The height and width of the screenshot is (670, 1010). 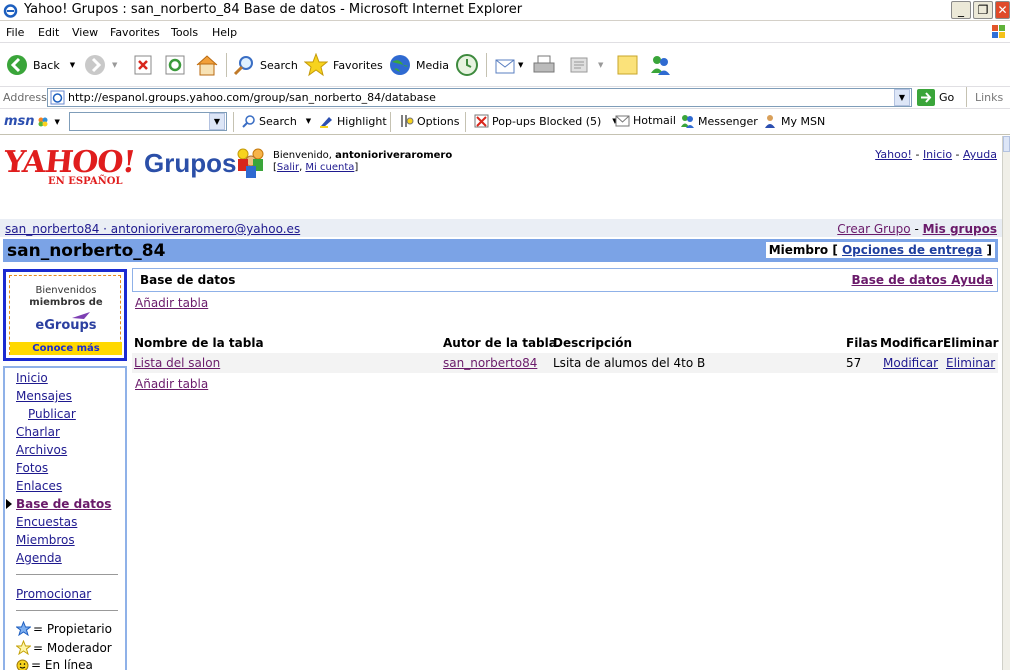 I want to click on search-button: Search, so click(x=265, y=65).